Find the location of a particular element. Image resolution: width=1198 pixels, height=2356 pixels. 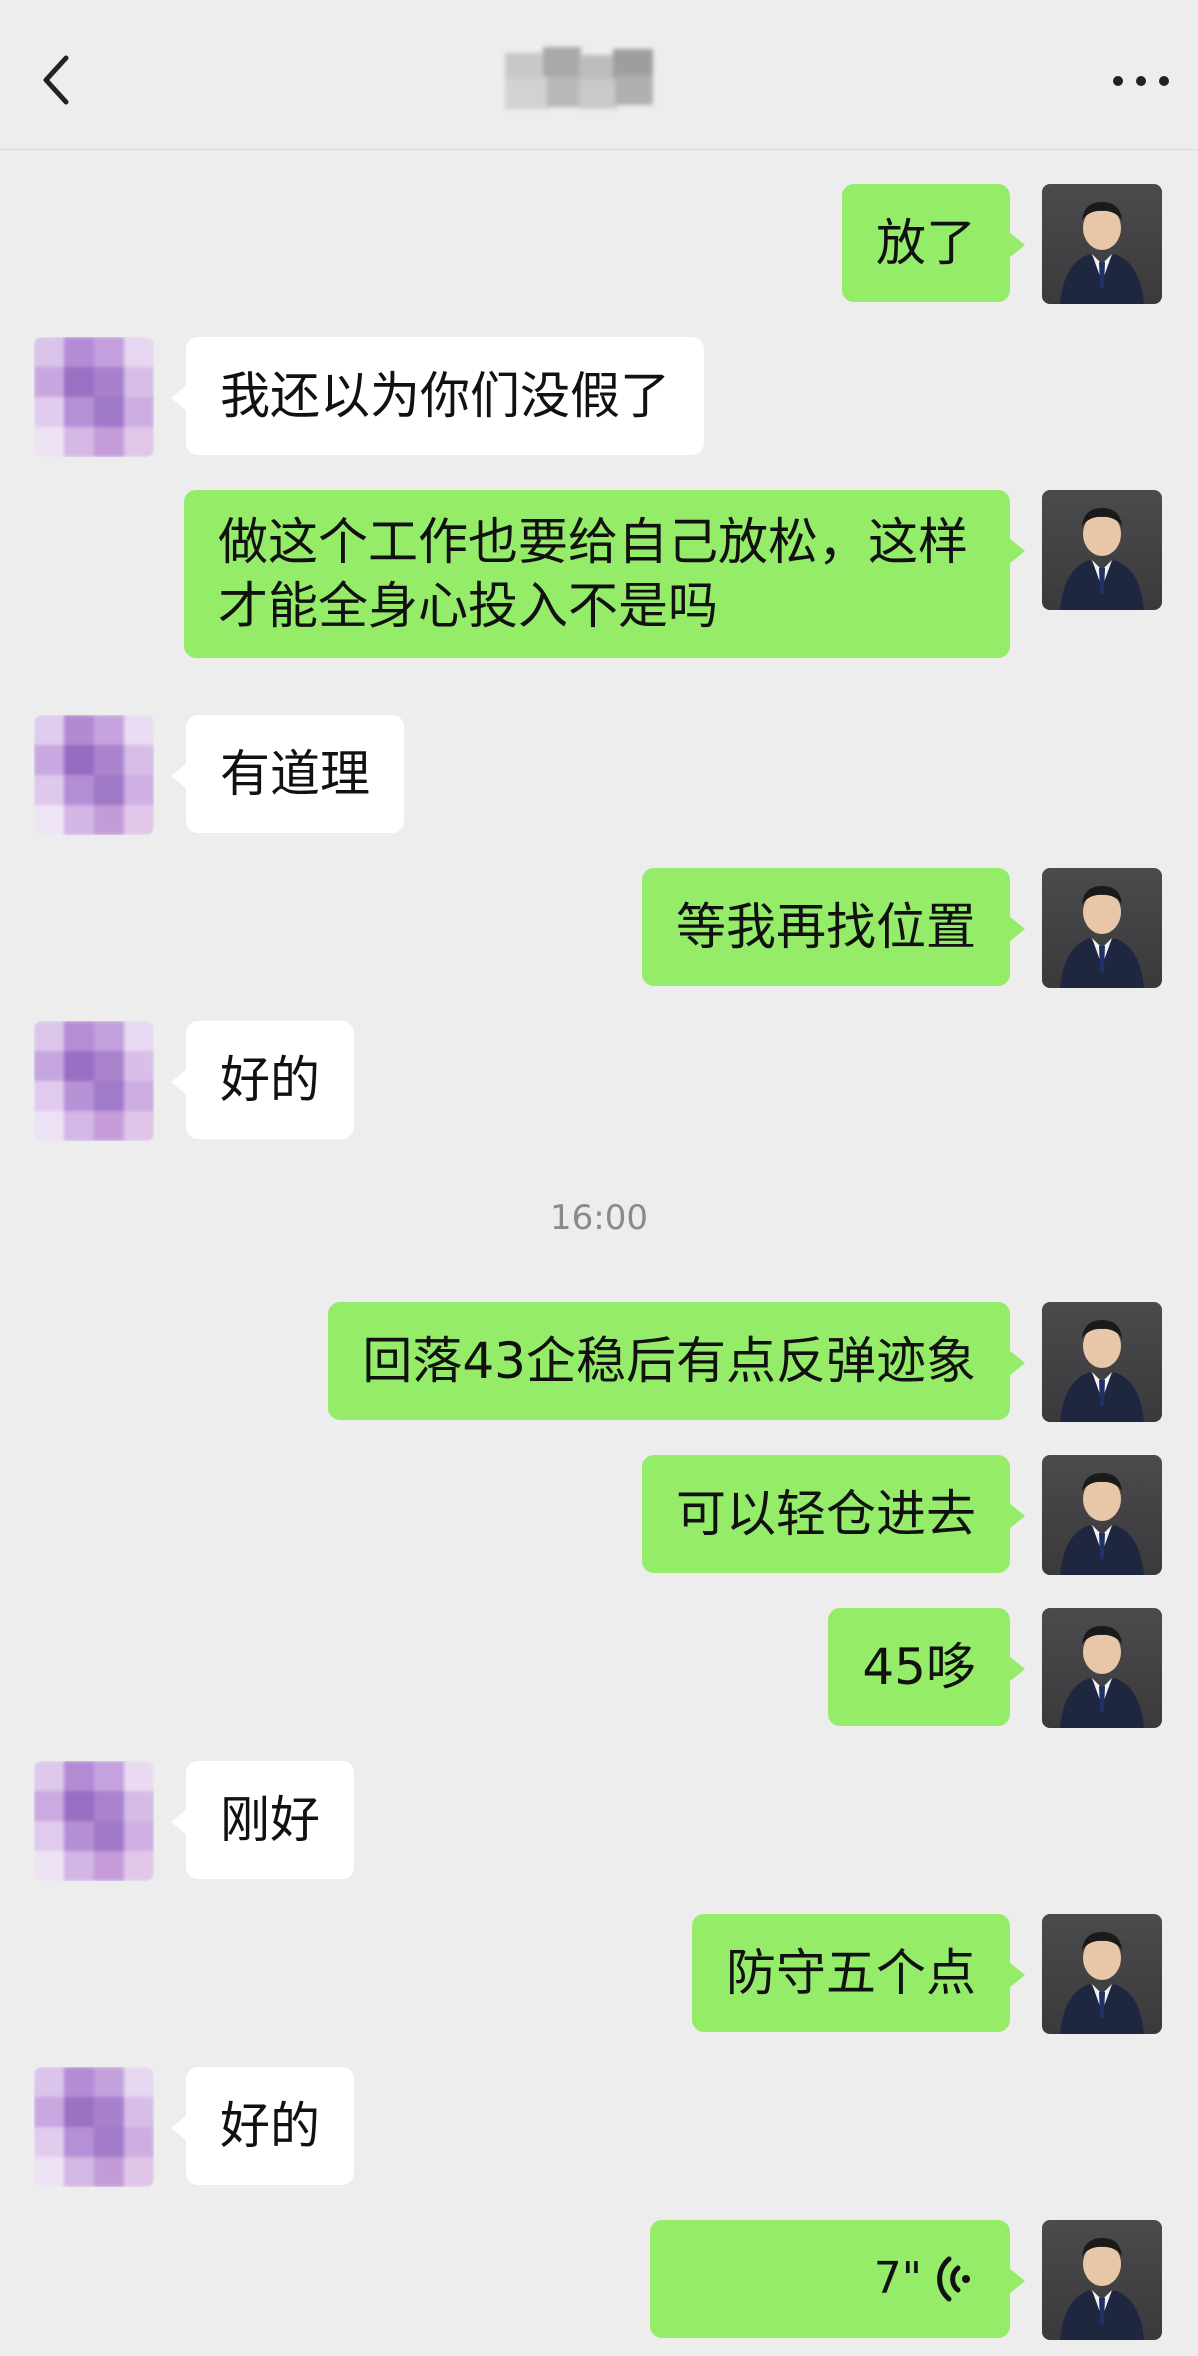

message-bubble: 放了 is located at coordinates (933, 243).